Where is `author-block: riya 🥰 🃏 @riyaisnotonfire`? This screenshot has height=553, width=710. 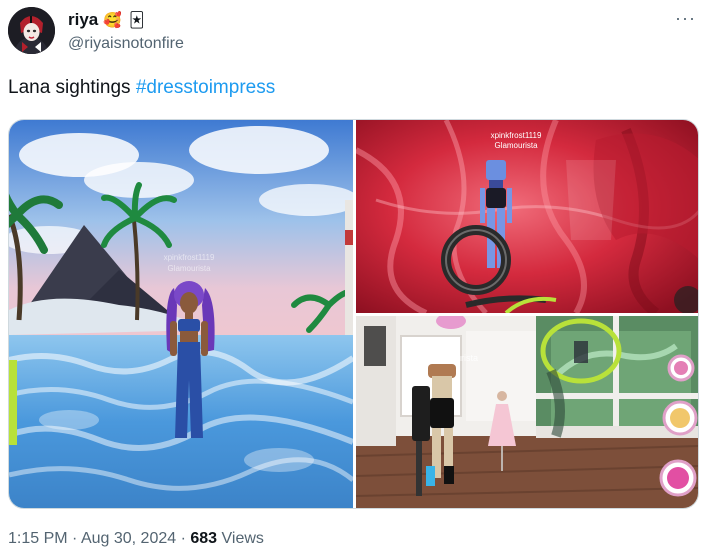
author-block: riya 🥰 🃏 @riyaisnotonfire is located at coordinates (126, 31).